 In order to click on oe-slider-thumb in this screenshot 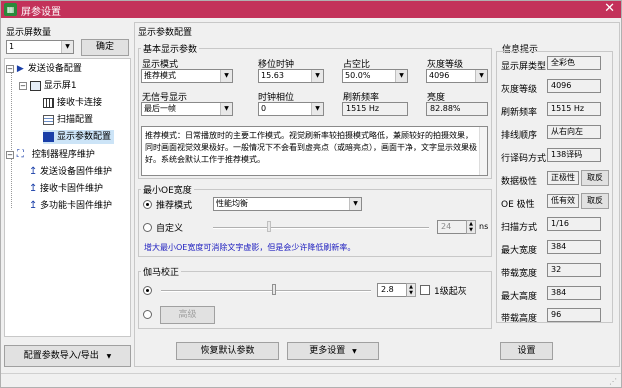, I will do `click(269, 226)`.